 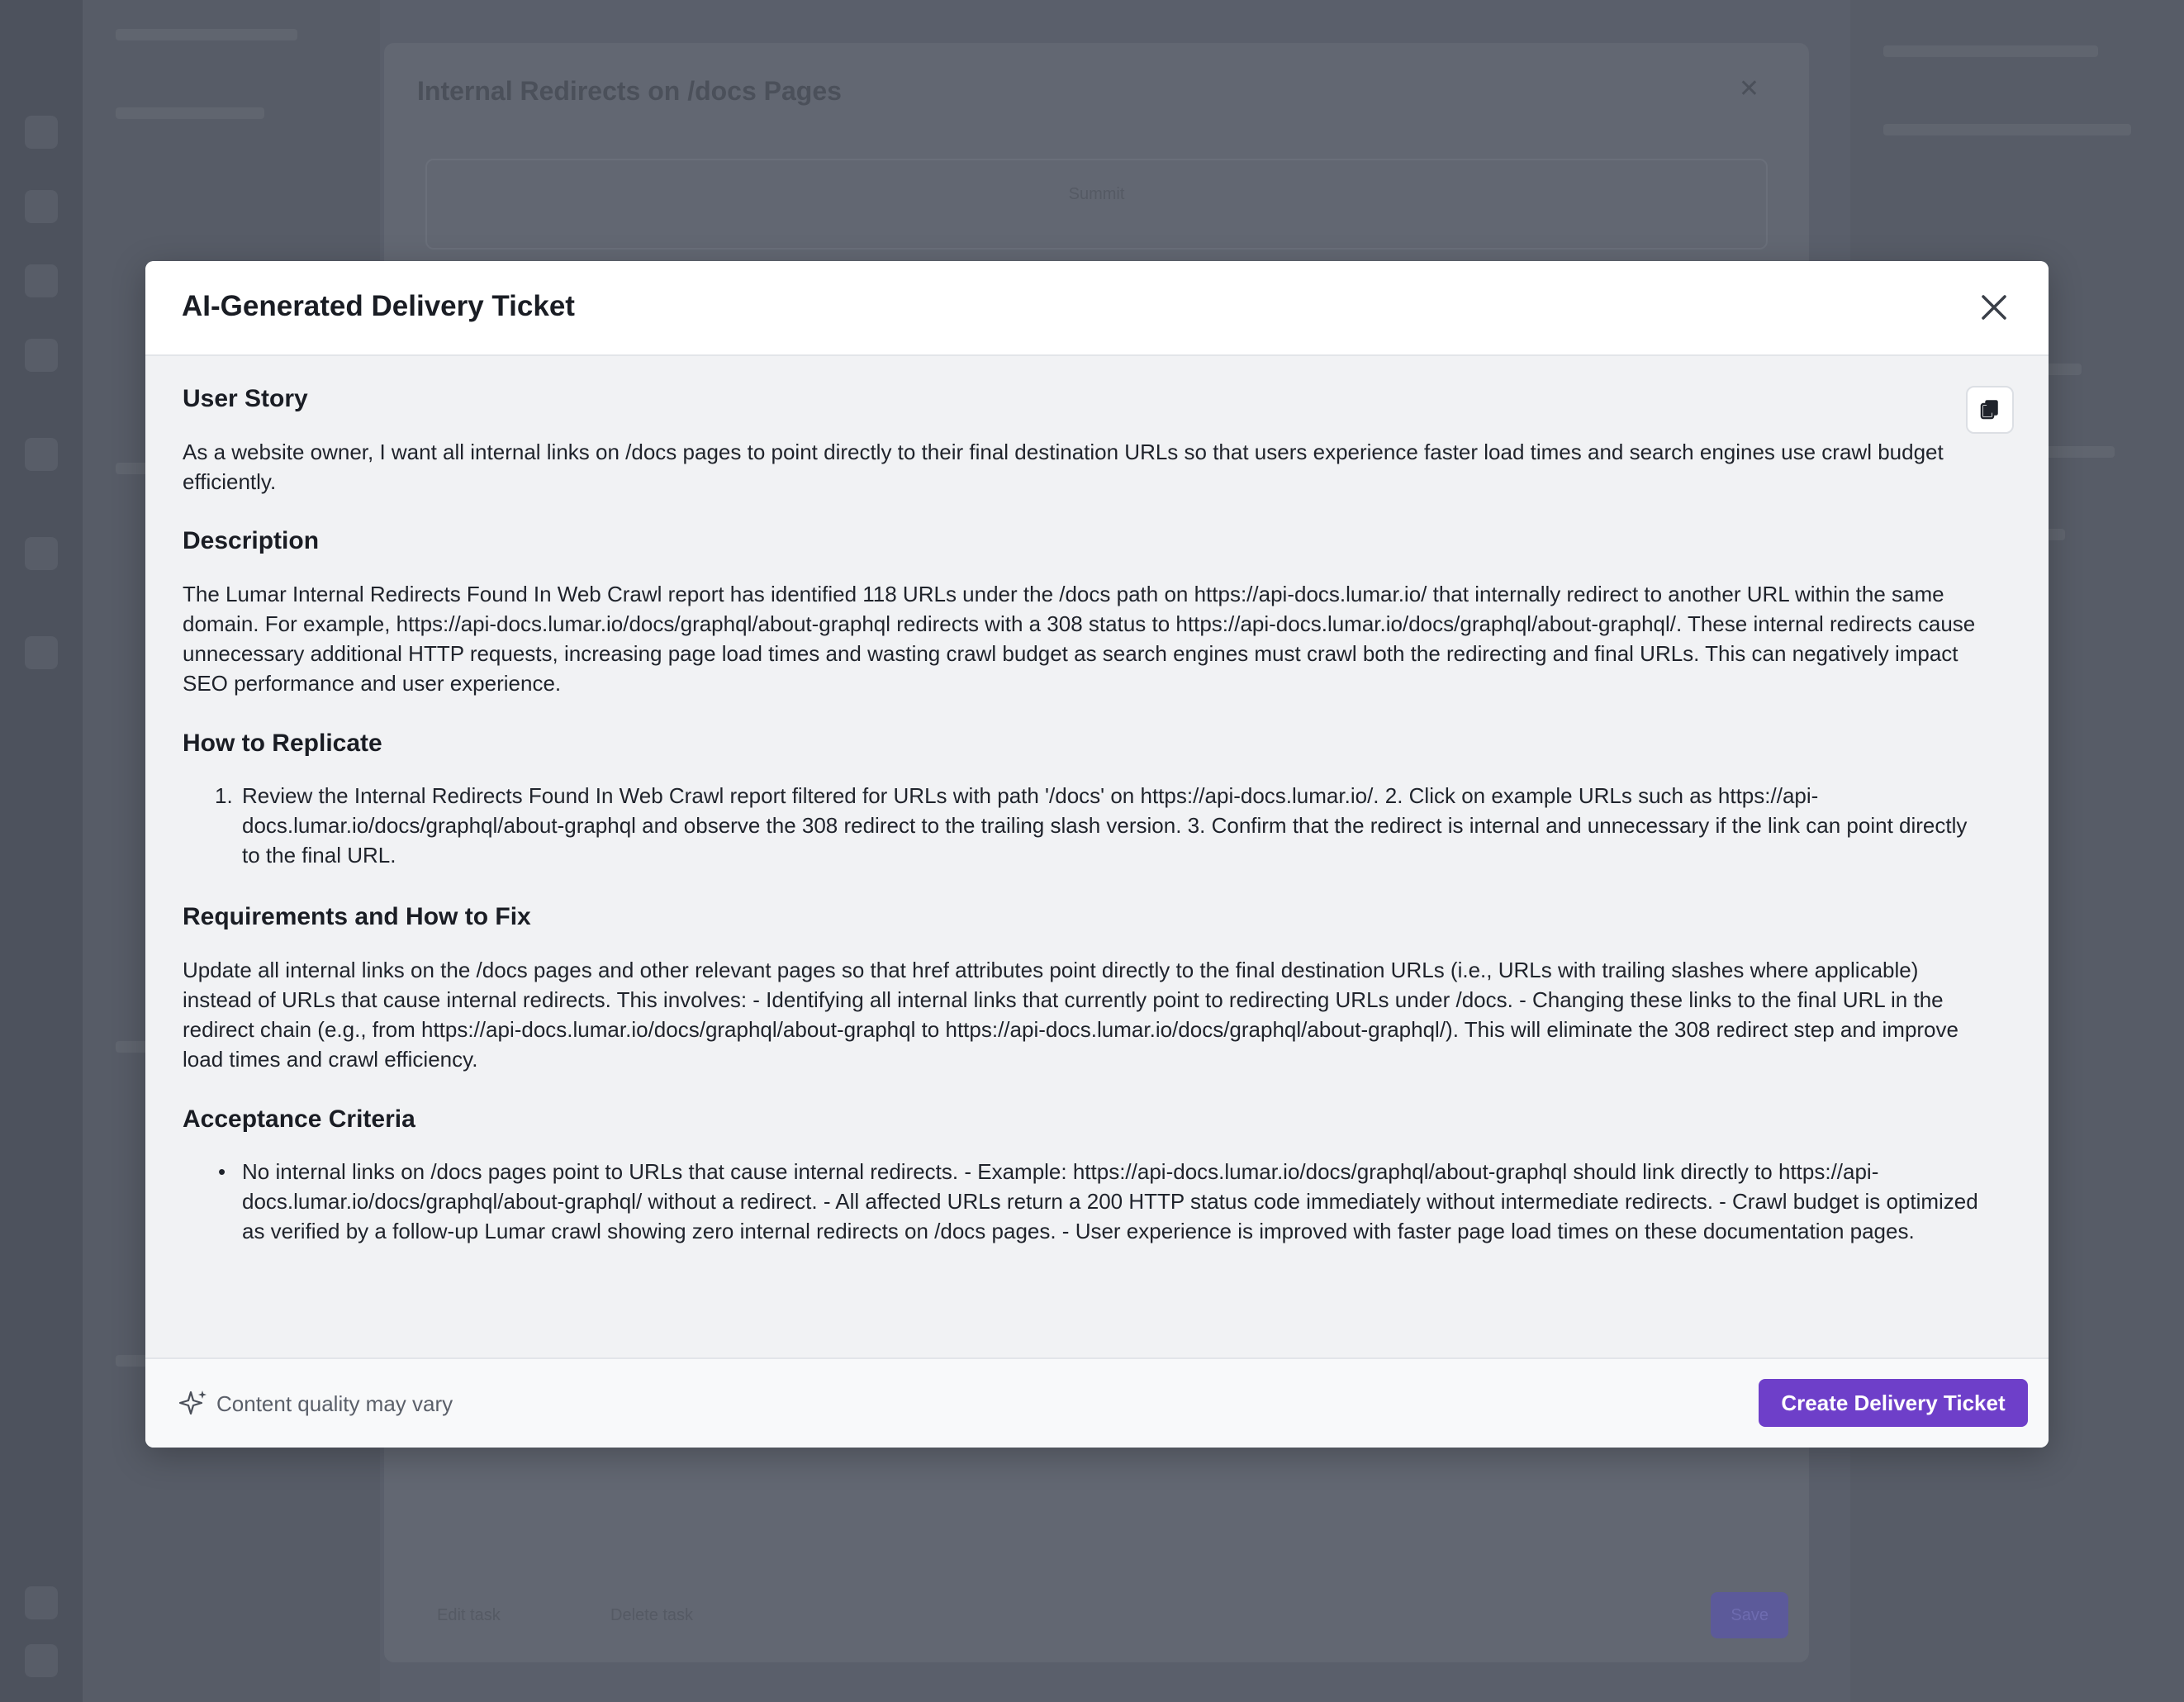 I want to click on background-box-label: Summit, so click(x=1096, y=194).